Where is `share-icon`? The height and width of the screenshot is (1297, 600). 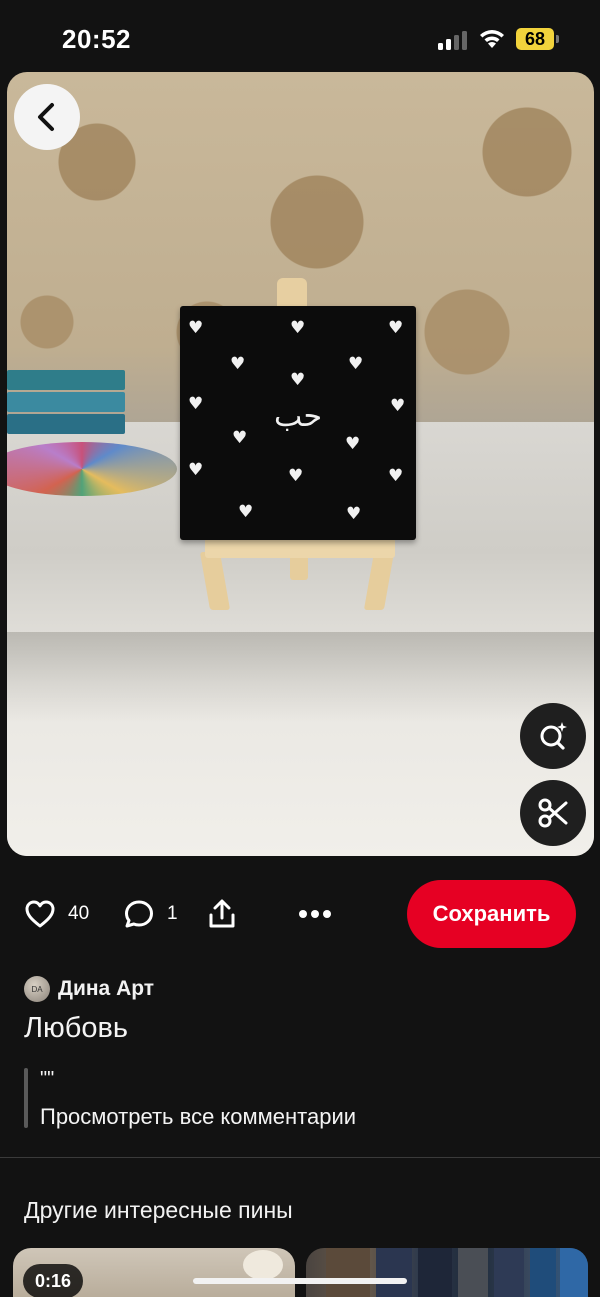
share-icon is located at coordinates (222, 913).